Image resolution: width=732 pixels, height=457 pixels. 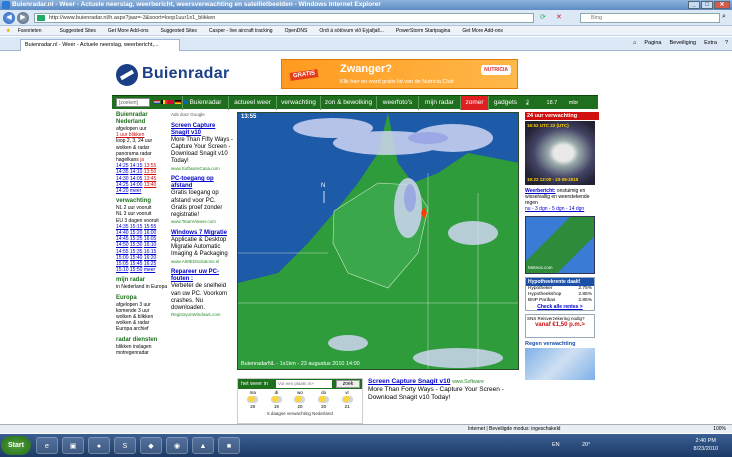 I want to click on time-link: 16:20, so click(x=150, y=258).